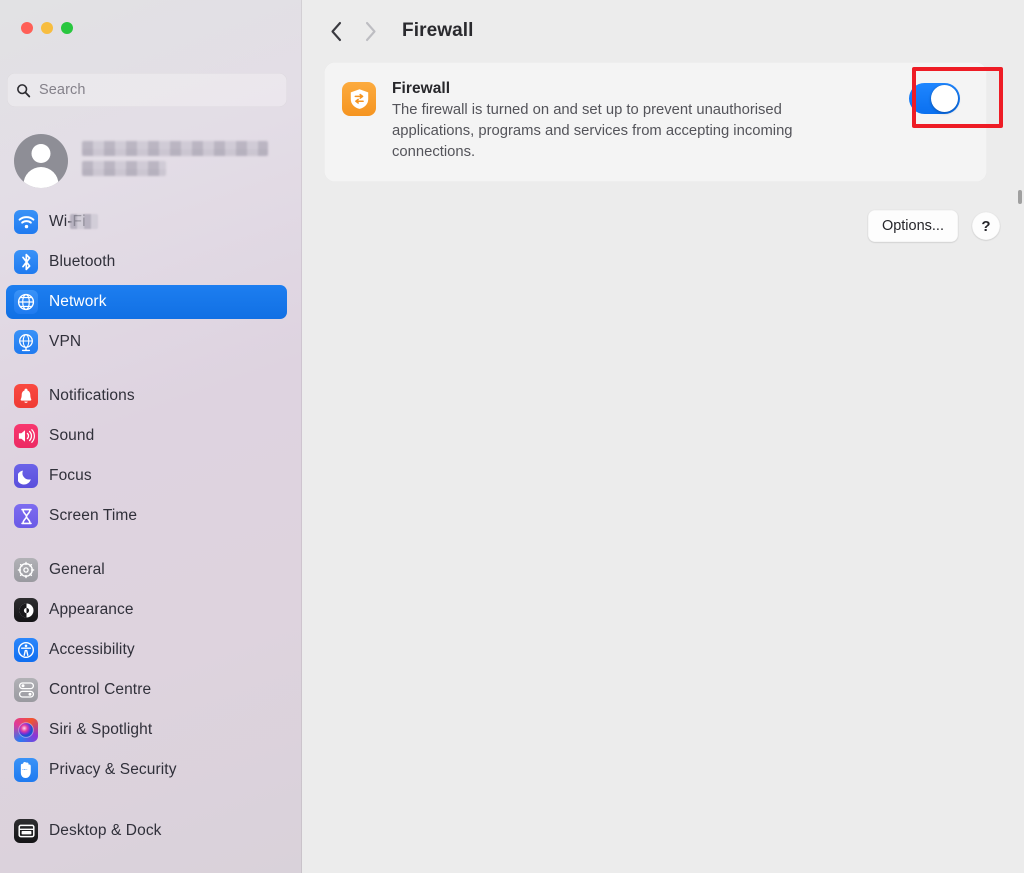 This screenshot has width=1024, height=873. I want to click on hand-icon, so click(26, 770).